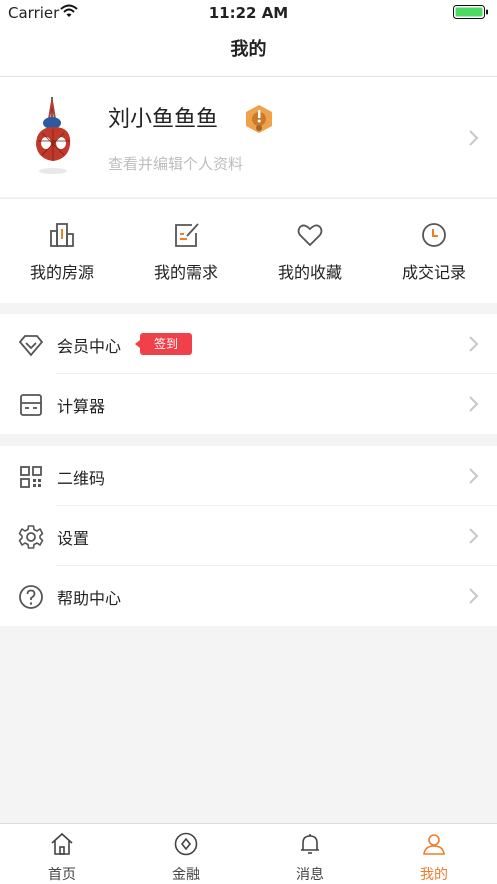  What do you see at coordinates (62, 843) in the screenshot?
I see `home-icon` at bounding box center [62, 843].